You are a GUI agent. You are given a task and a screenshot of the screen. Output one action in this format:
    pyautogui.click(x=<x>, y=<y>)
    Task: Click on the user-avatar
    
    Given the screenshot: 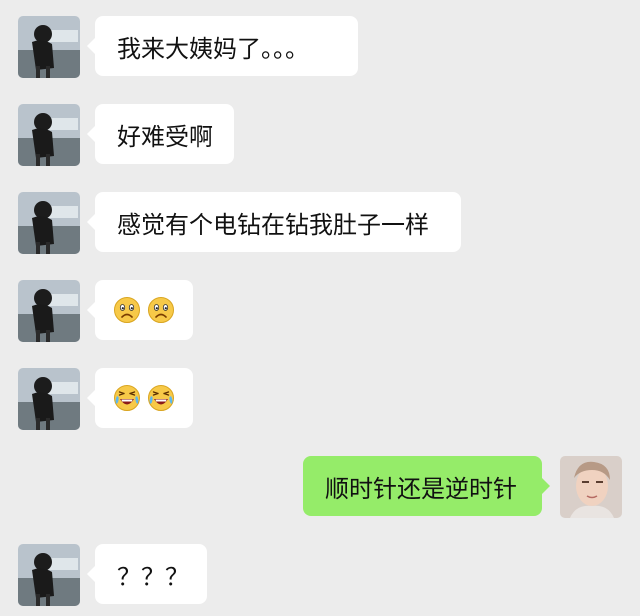 What is the action you would take?
    pyautogui.click(x=591, y=487)
    